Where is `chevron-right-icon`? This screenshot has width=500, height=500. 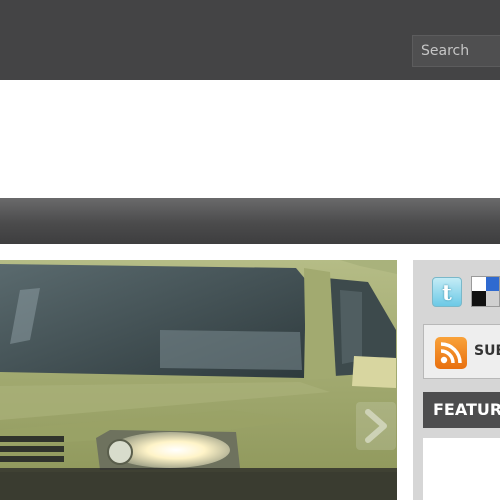 chevron-right-icon is located at coordinates (376, 426).